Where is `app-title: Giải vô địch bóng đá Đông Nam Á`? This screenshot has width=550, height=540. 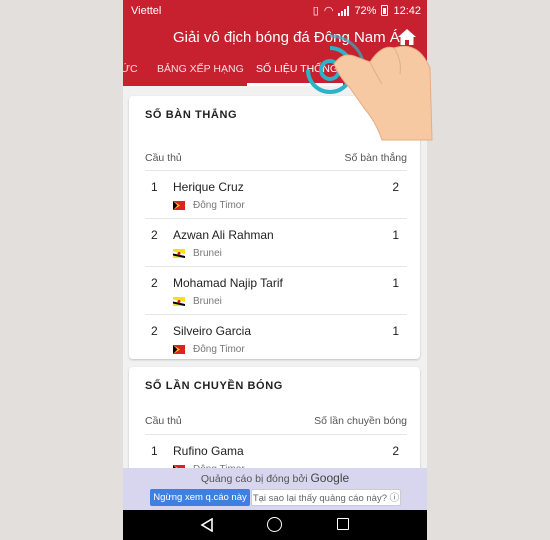
app-title: Giải vô địch bóng đá Đông Nam Á is located at coordinates (286, 37).